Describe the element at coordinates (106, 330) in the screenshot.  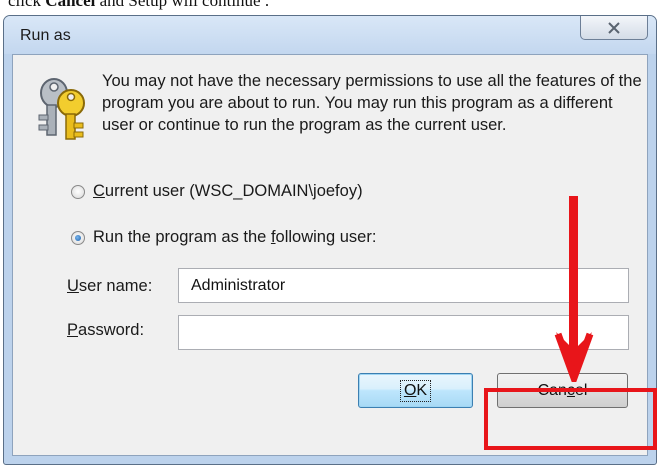
I see `password-label: Password:` at that location.